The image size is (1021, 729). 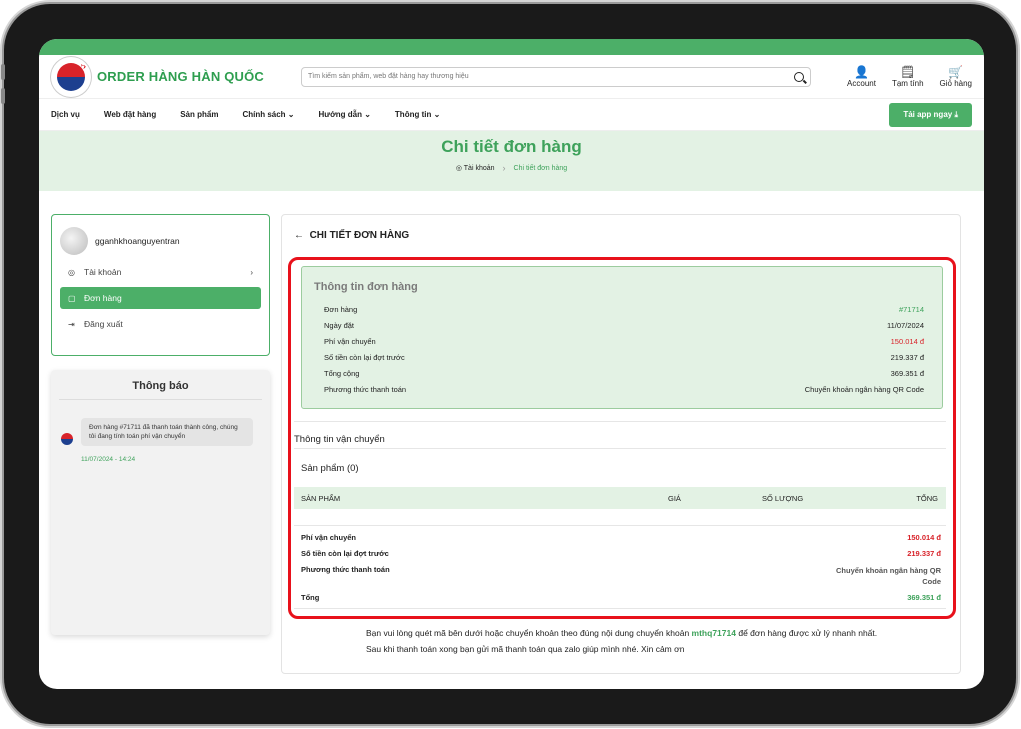 What do you see at coordinates (417, 114) in the screenshot?
I see `nav-item-info: Thông tin ⌄` at bounding box center [417, 114].